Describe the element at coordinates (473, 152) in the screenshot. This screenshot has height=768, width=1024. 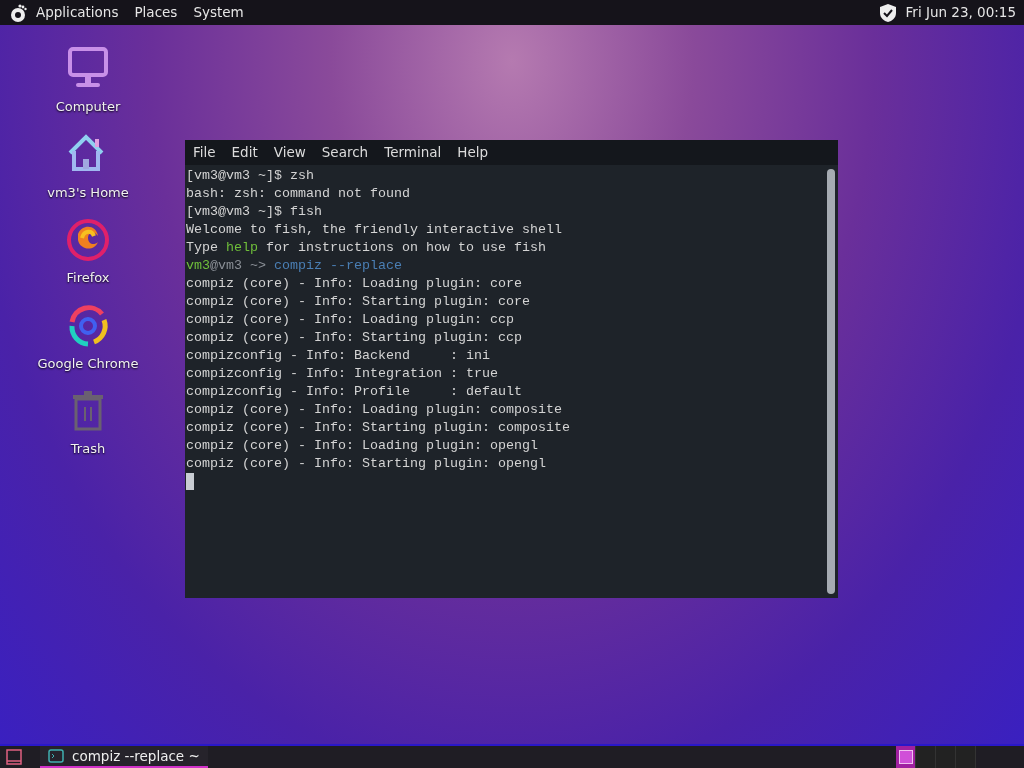
I see `menu-item: Help` at that location.